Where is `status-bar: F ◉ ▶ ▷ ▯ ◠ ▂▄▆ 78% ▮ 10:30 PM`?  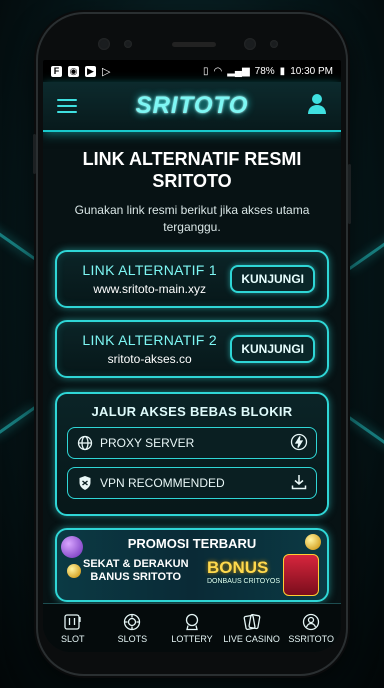
status-bar: F ◉ ▶ ▷ ▯ ◠ ▂▄▆ 78% ▮ 10:30 PM is located at coordinates (192, 71).